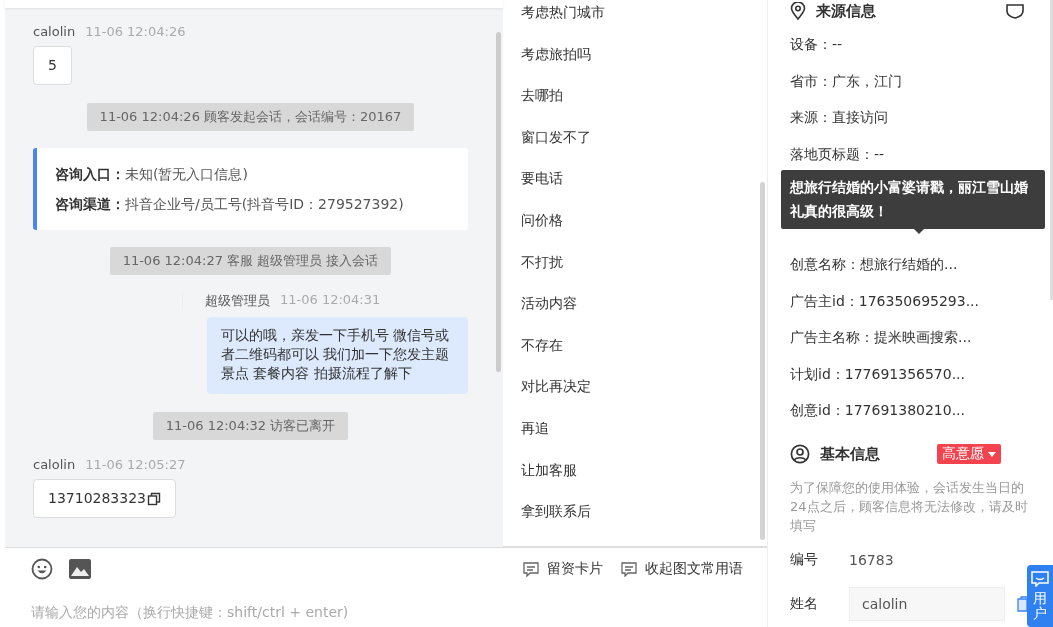 This screenshot has width=1053, height=627. I want to click on system-notice: 11-06 12:04:32 访客已离开, so click(250, 426).